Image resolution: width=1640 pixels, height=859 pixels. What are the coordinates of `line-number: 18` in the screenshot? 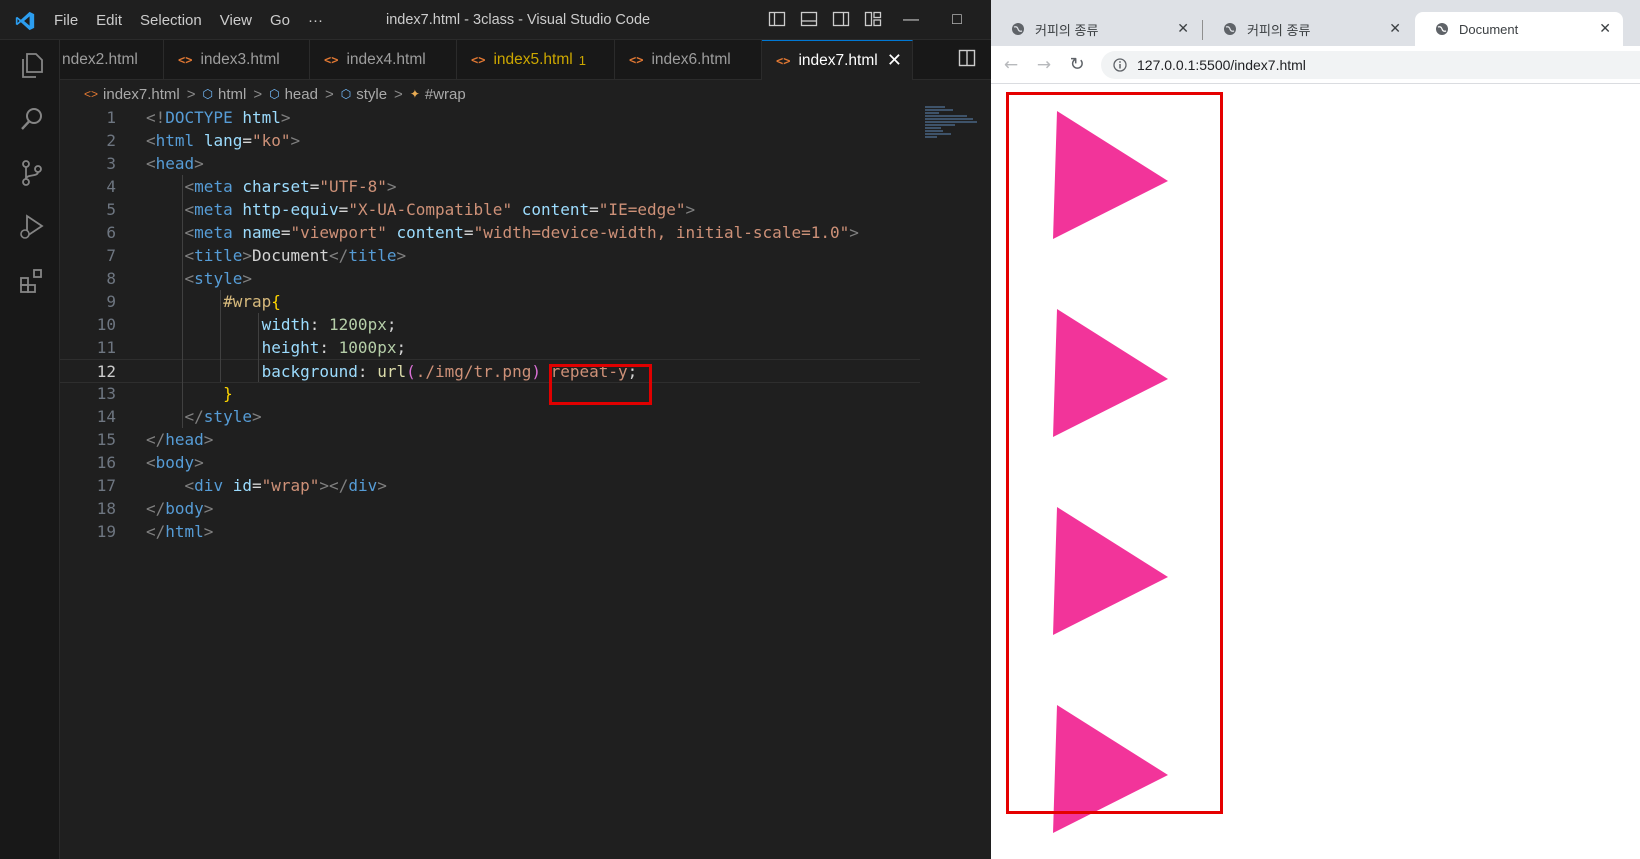 It's located at (106, 508).